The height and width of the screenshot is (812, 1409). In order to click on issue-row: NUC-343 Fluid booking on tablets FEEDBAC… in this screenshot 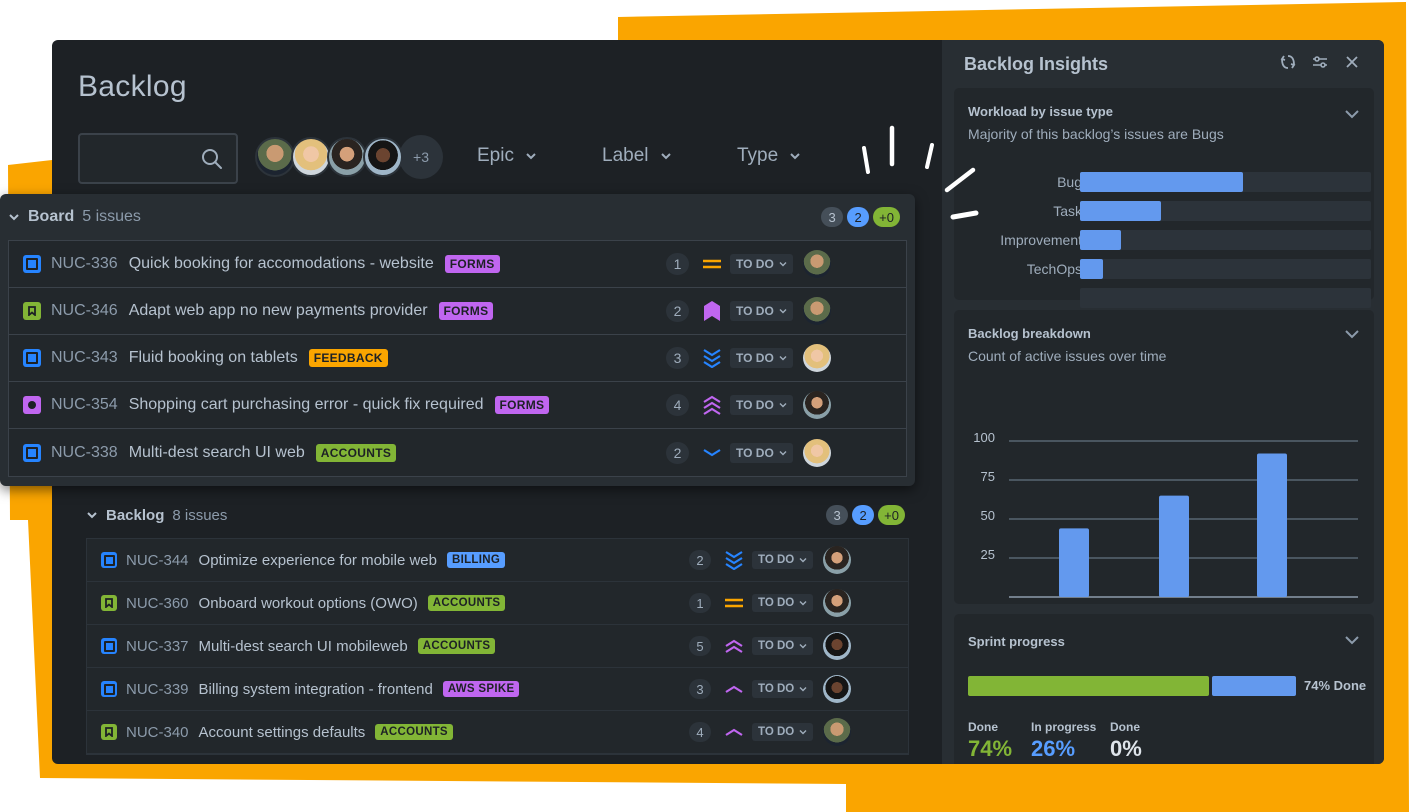, I will do `click(457, 358)`.